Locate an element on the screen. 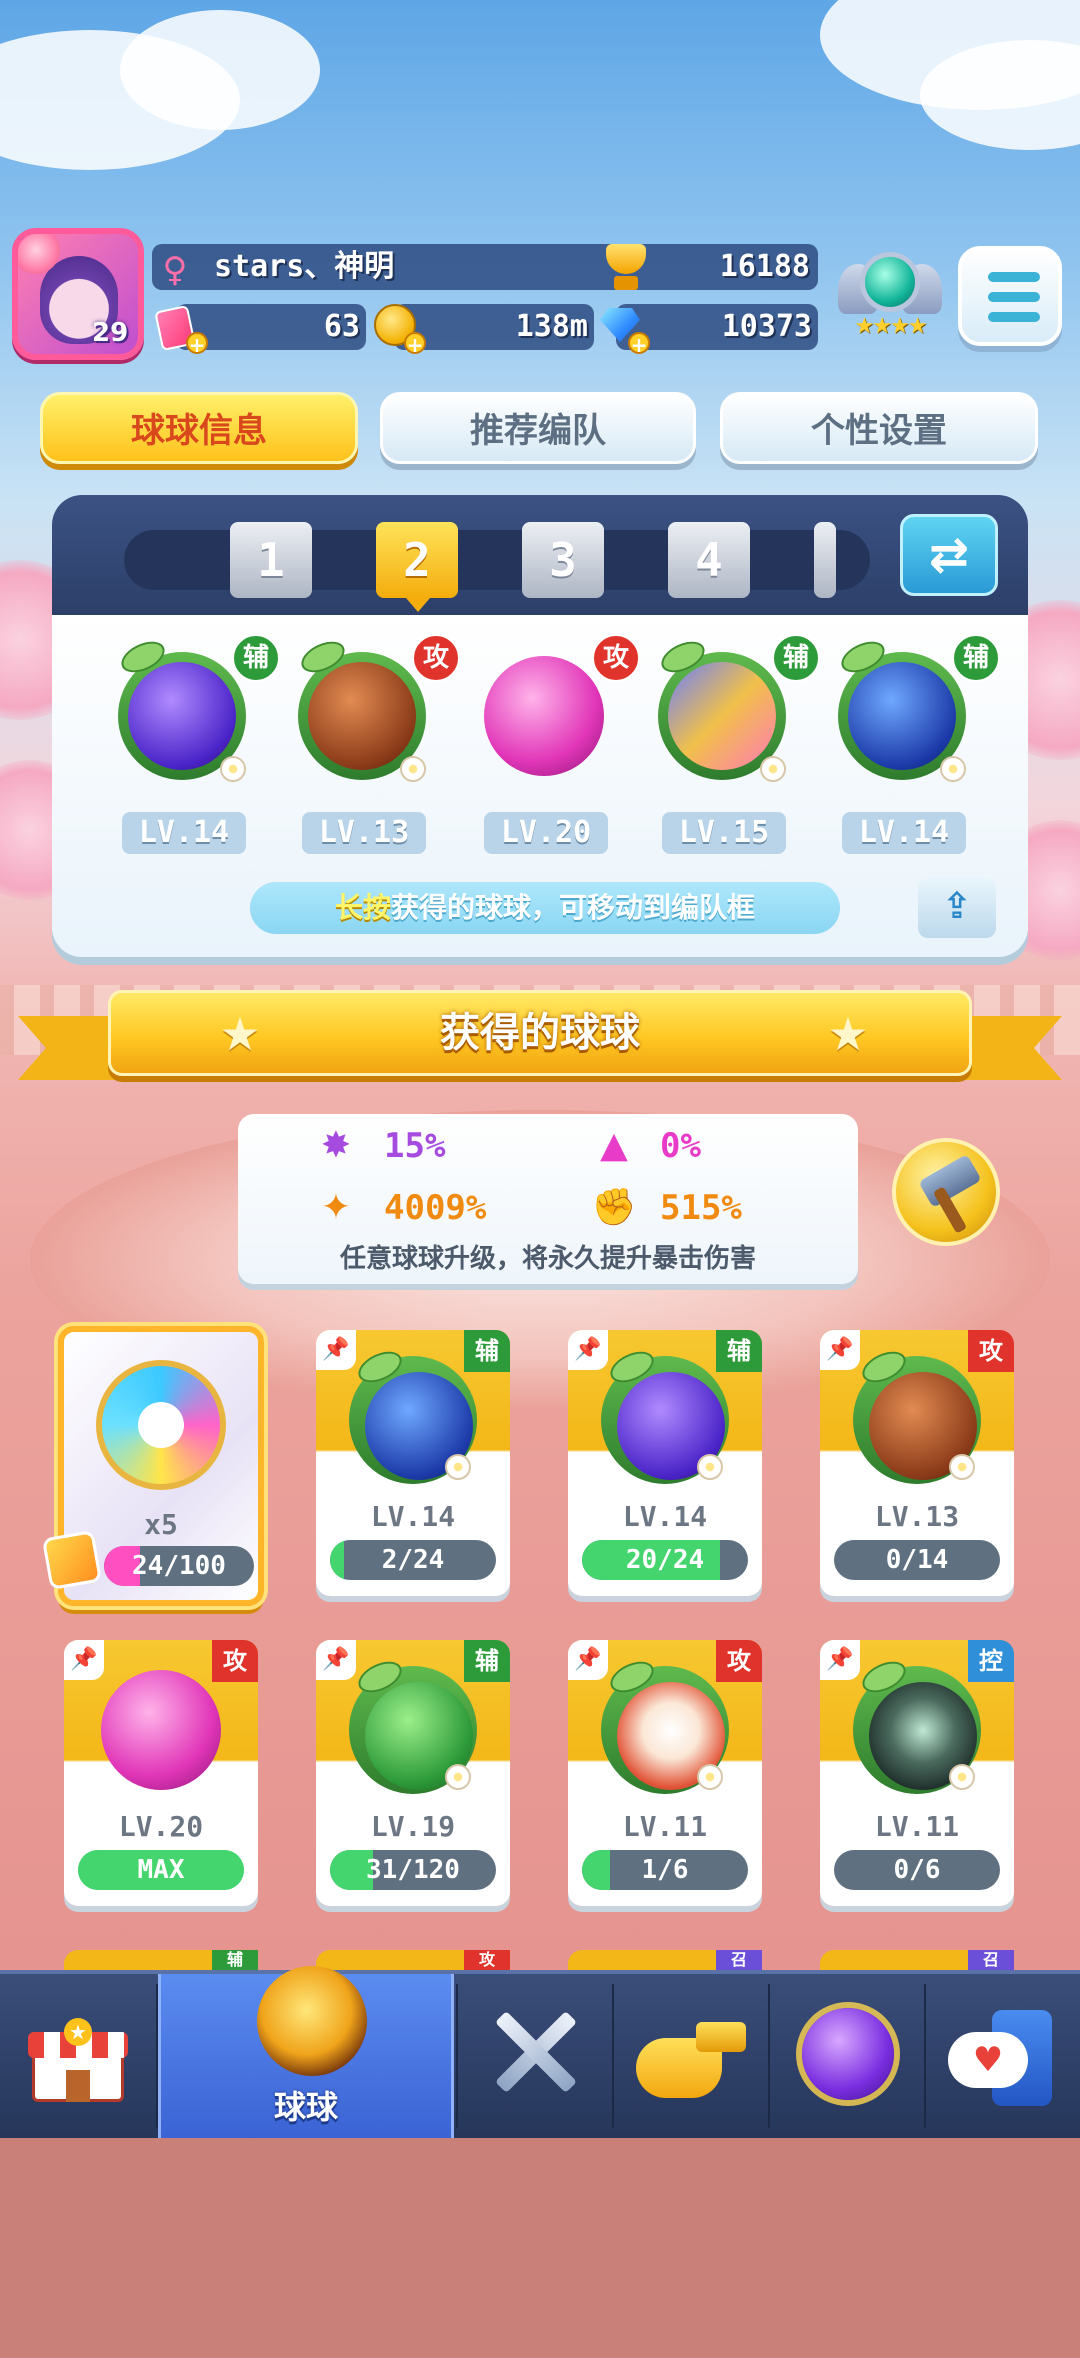 Image resolution: width=1080 pixels, height=2358 pixels. tab-personal-settings: 个性设置 is located at coordinates (879, 428).